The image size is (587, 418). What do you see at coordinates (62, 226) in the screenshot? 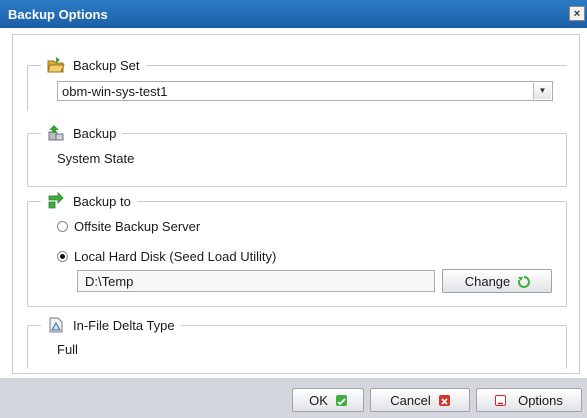
I see `radio-button-offsite` at bounding box center [62, 226].